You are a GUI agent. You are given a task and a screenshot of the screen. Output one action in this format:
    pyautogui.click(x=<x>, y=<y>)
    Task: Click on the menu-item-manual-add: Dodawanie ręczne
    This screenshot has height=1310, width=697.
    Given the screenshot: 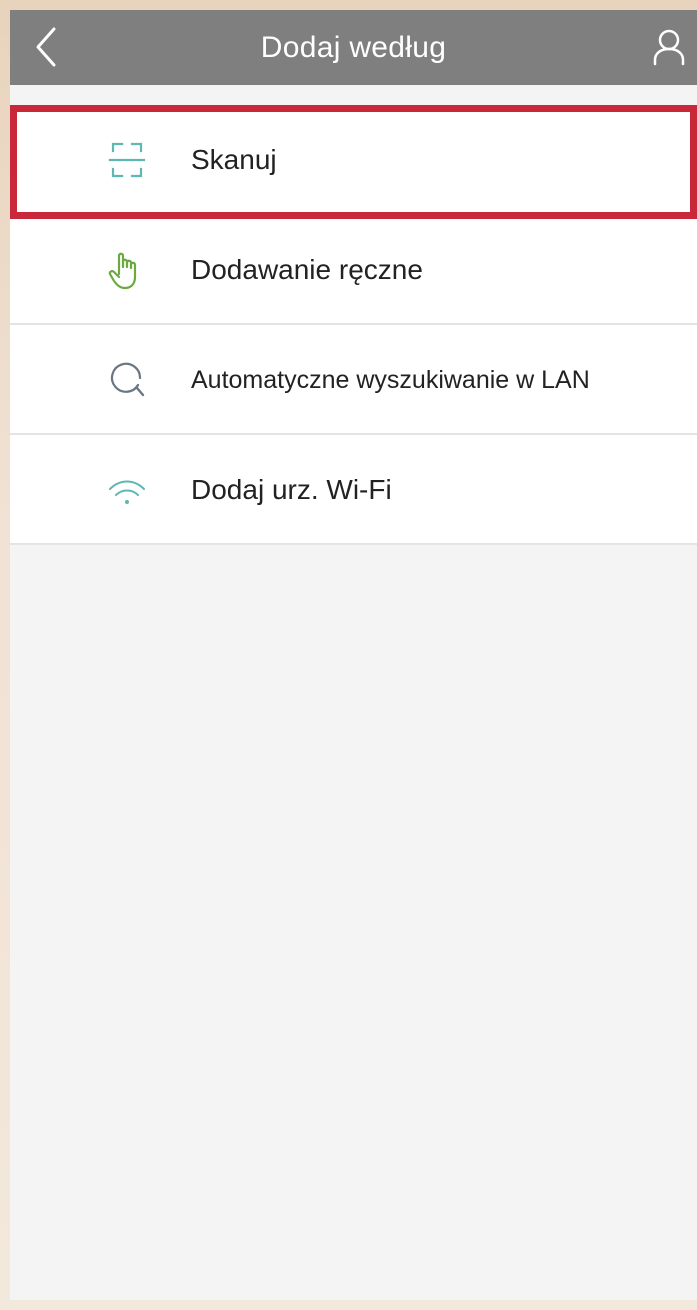 What is the action you would take?
    pyautogui.click(x=353, y=270)
    